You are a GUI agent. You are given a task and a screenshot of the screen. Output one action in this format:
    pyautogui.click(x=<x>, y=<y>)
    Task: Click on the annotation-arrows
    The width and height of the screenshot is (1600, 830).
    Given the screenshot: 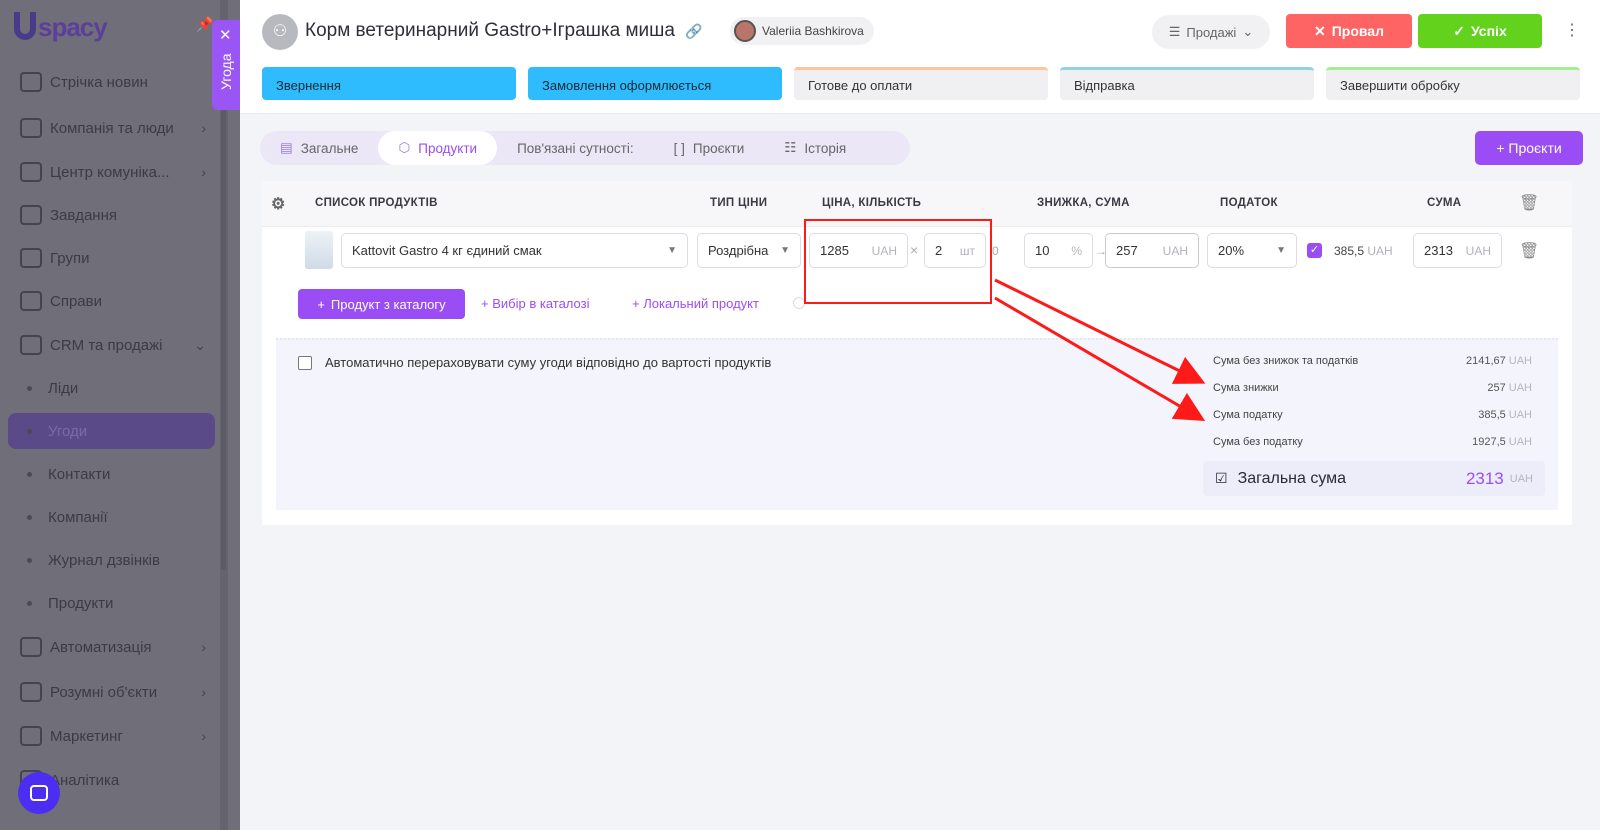 What is the action you would take?
    pyautogui.click(x=1100, y=350)
    